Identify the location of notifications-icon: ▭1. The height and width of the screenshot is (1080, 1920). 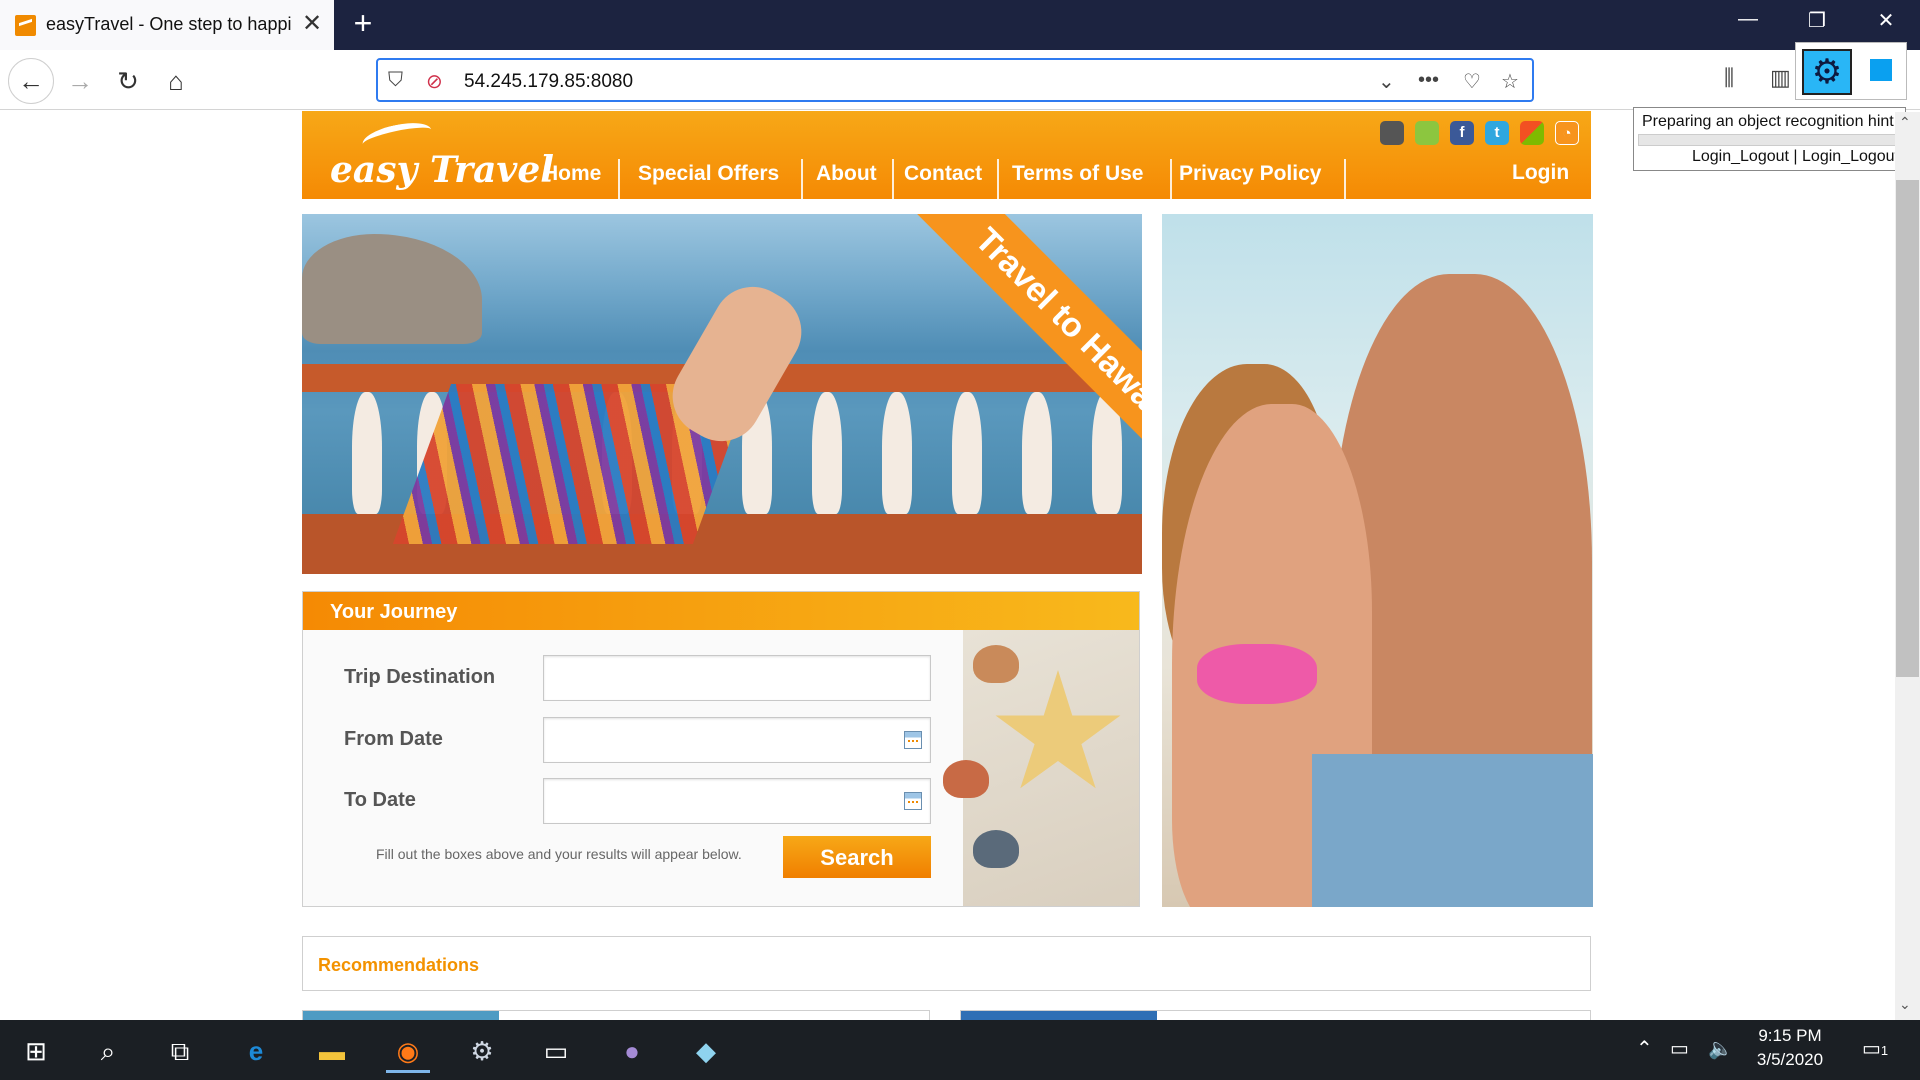
(1875, 1048).